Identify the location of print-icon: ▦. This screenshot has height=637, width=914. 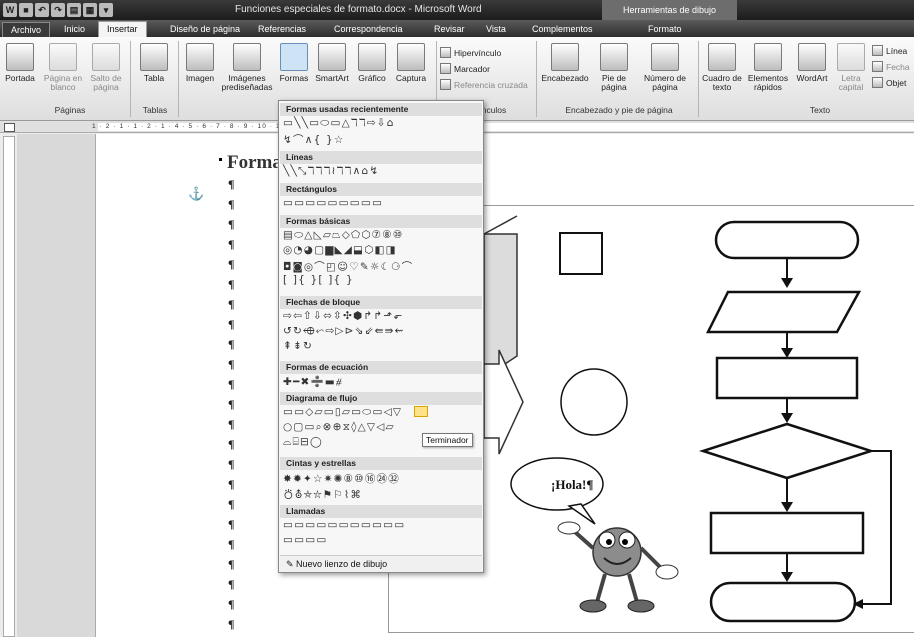
(90, 10).